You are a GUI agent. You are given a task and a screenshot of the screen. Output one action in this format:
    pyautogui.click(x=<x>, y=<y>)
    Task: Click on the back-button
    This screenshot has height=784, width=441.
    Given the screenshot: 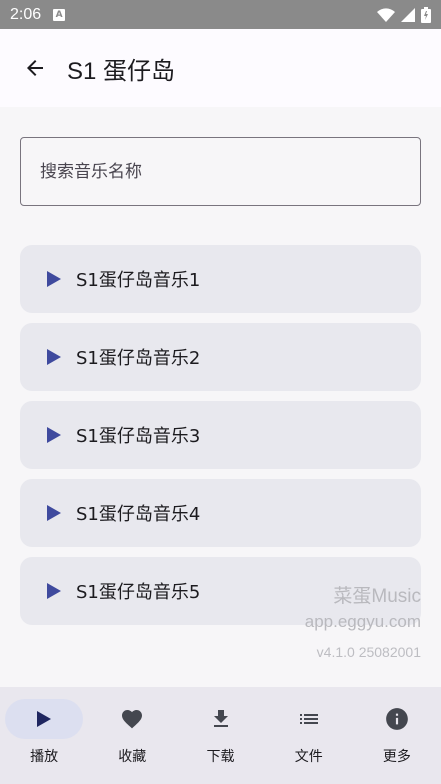 What is the action you would take?
    pyautogui.click(x=35, y=68)
    